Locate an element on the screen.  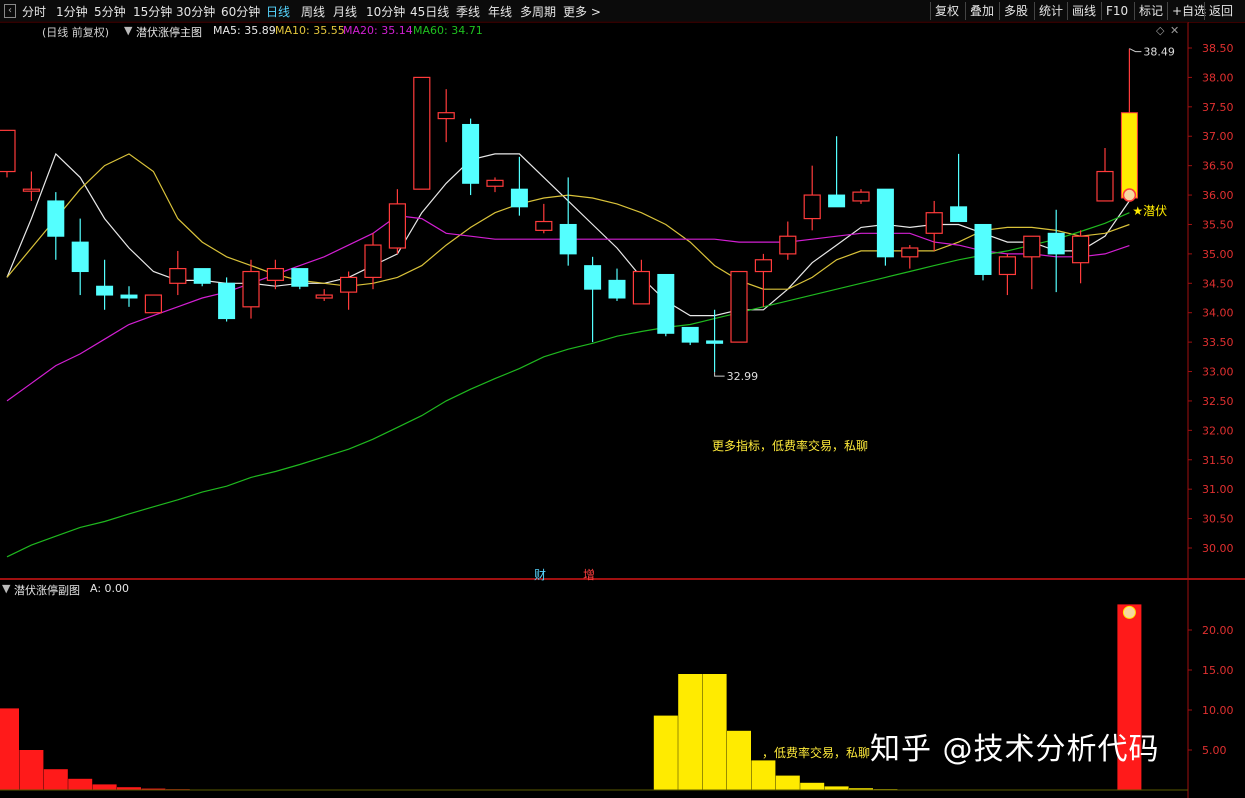
watermark: 知乎 @技术分析代码 is located at coordinates (1015, 749).